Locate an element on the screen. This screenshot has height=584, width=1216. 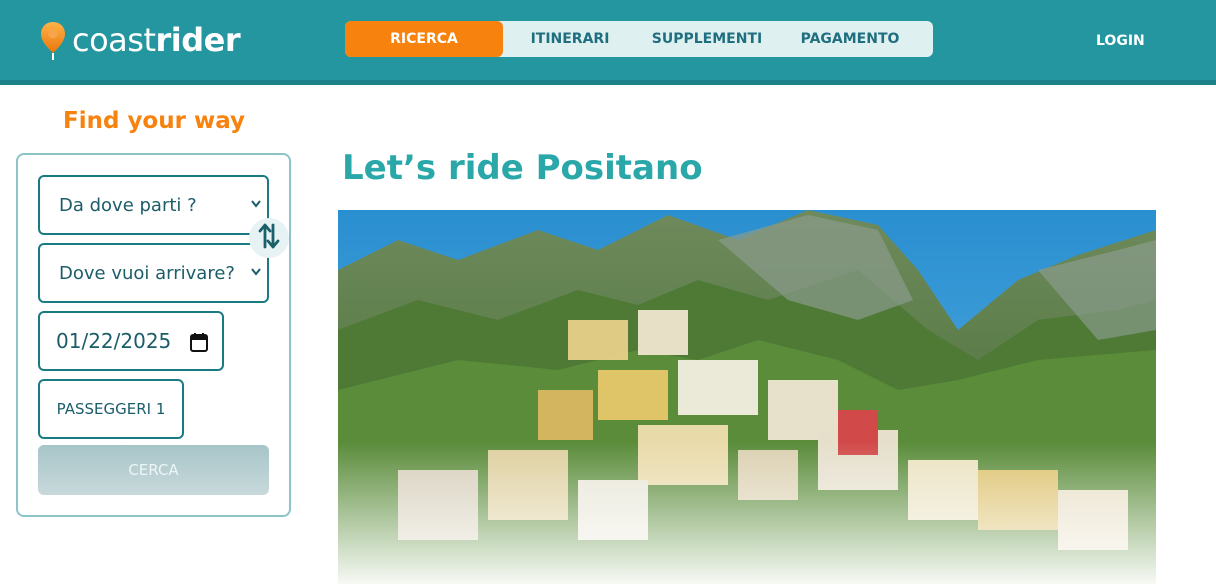
tab-itinerari: ITINERARI is located at coordinates (570, 39).